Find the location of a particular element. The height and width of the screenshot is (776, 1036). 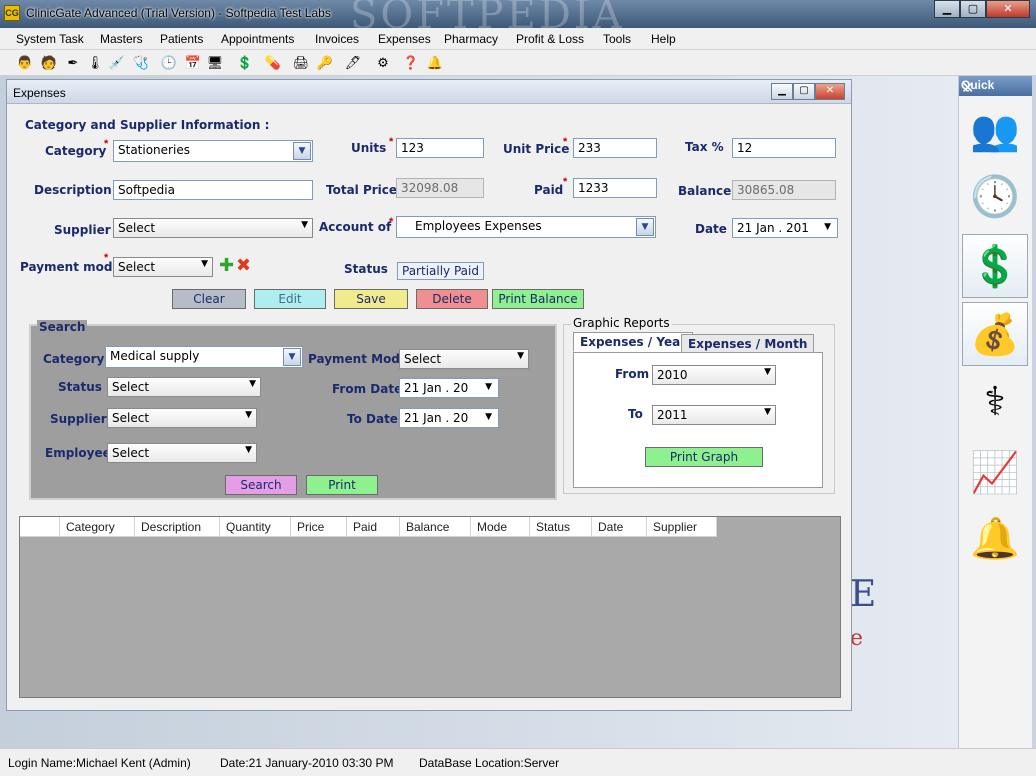

graph-from-select: 2010 ▼ is located at coordinates (714, 375).